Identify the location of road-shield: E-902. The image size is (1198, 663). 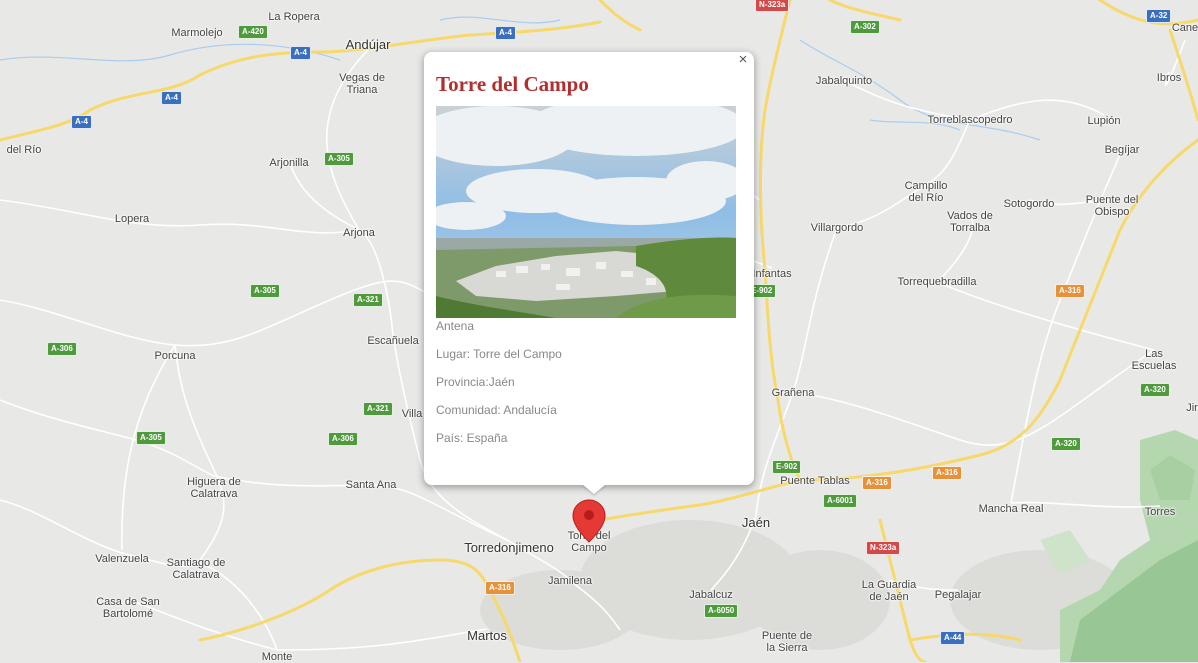
(787, 467).